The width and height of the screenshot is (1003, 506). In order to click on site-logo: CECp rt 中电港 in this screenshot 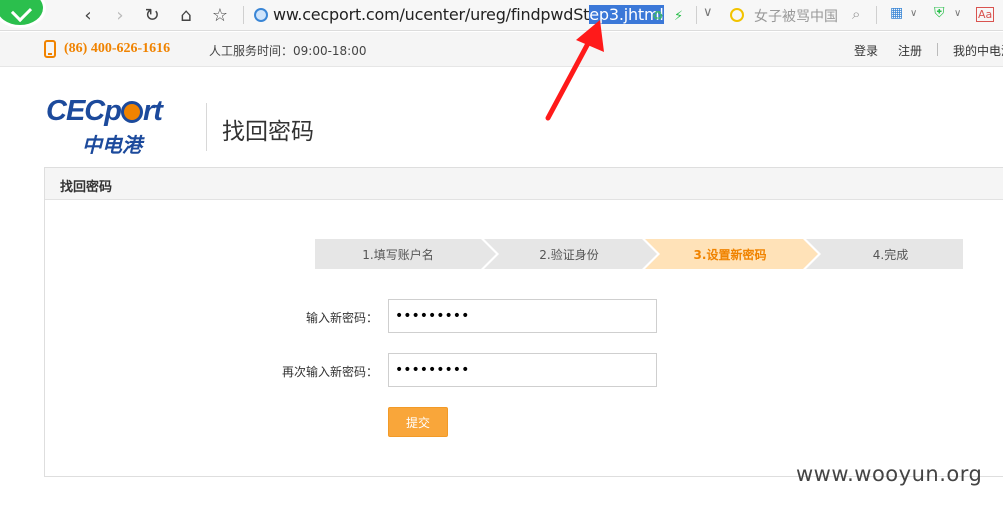, I will do `click(121, 126)`.